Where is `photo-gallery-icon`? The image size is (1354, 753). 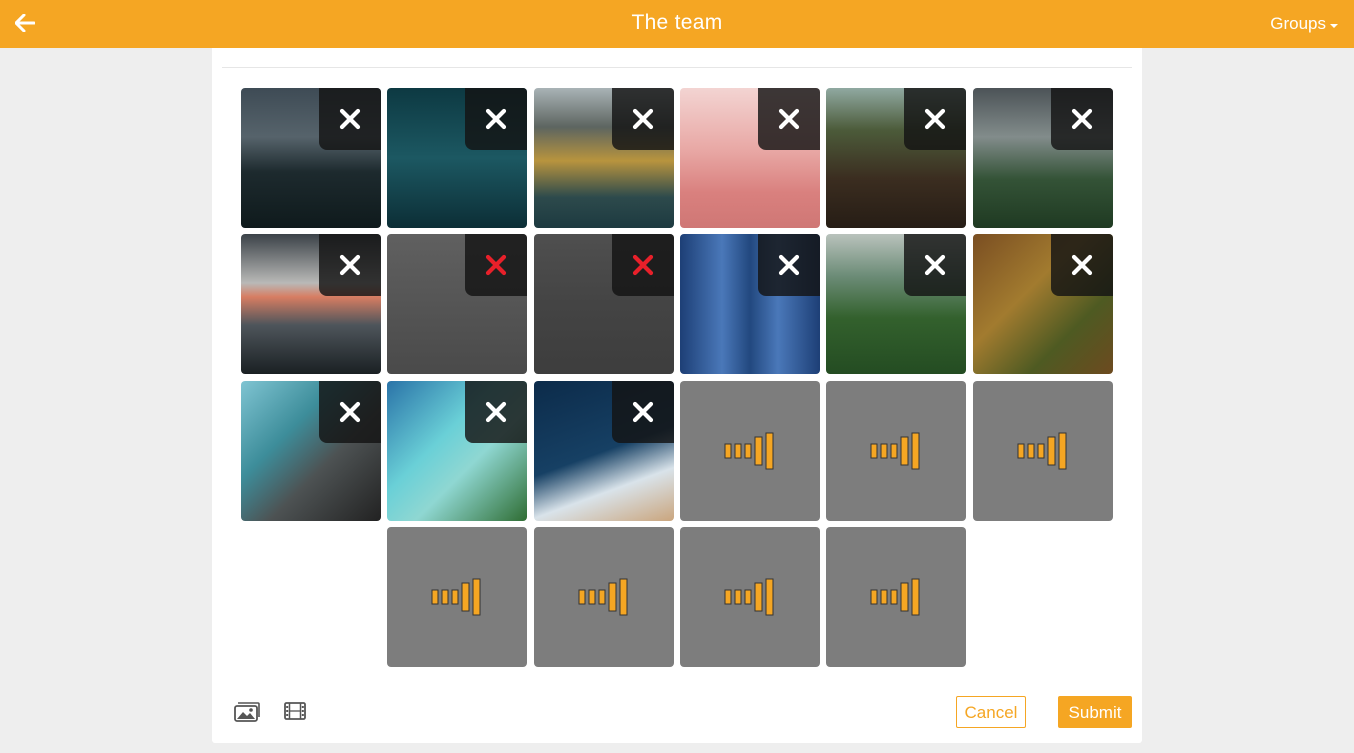 photo-gallery-icon is located at coordinates (247, 712).